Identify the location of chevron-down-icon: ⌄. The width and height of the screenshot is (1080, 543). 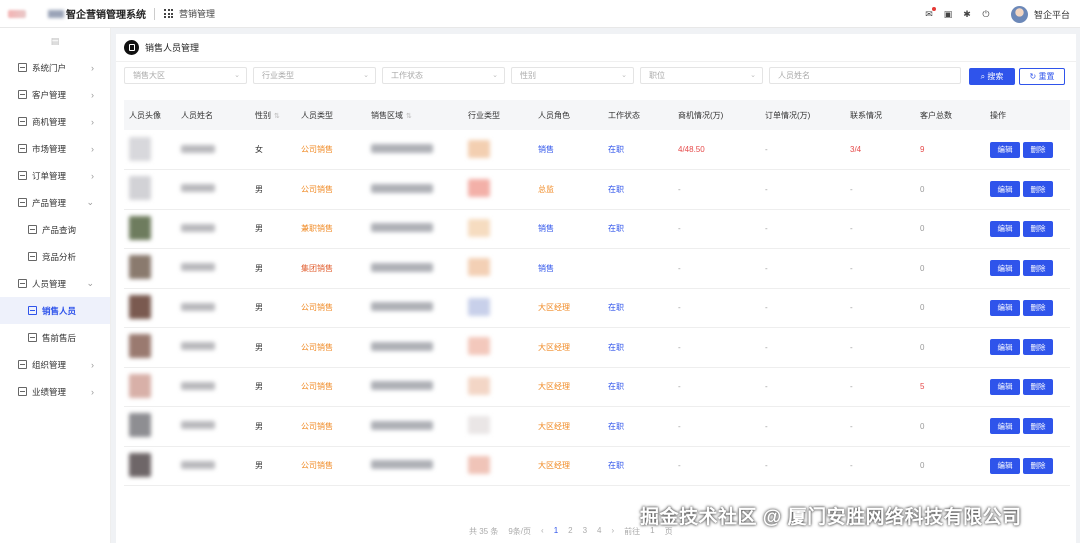
(753, 75).